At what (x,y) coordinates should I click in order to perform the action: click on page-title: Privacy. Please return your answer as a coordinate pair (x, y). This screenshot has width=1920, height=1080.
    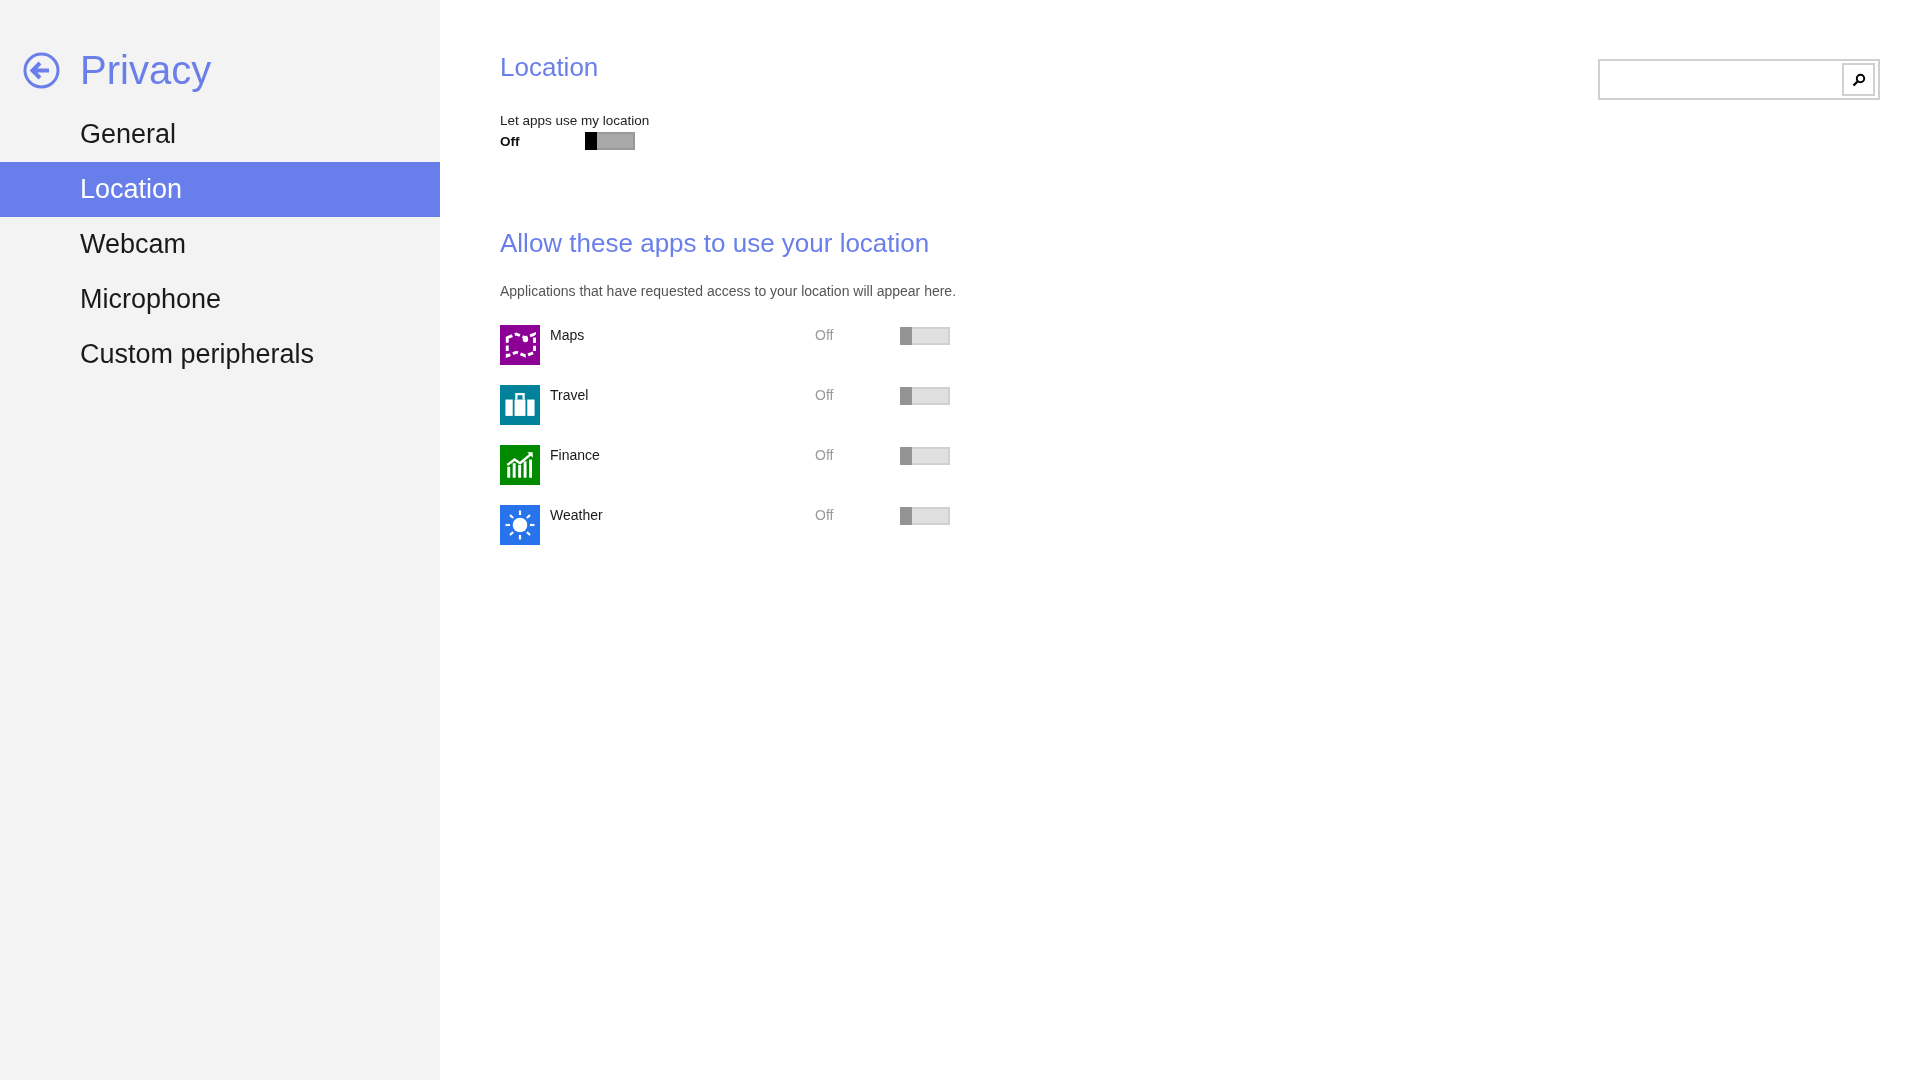
    Looking at the image, I should click on (146, 70).